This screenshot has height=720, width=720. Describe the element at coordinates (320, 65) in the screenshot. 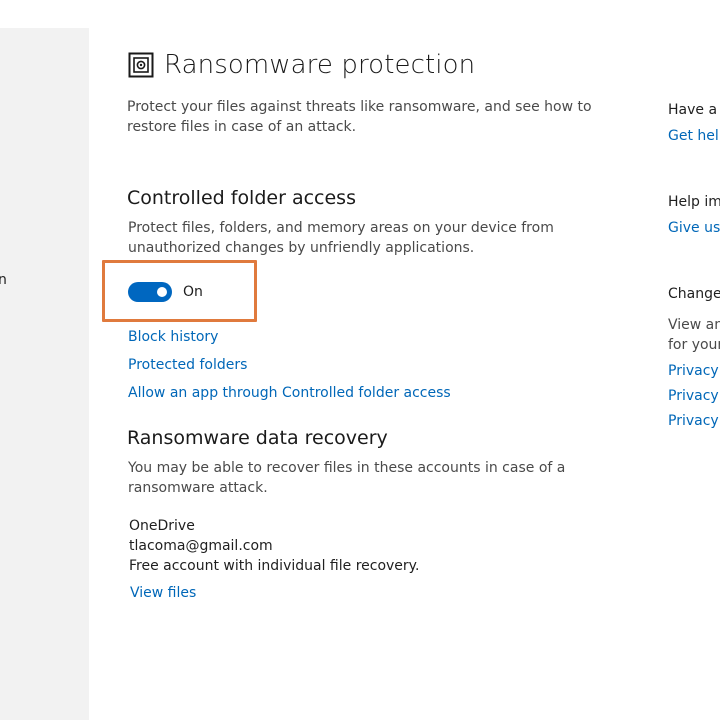

I see `page-title: Ransomware protection` at that location.